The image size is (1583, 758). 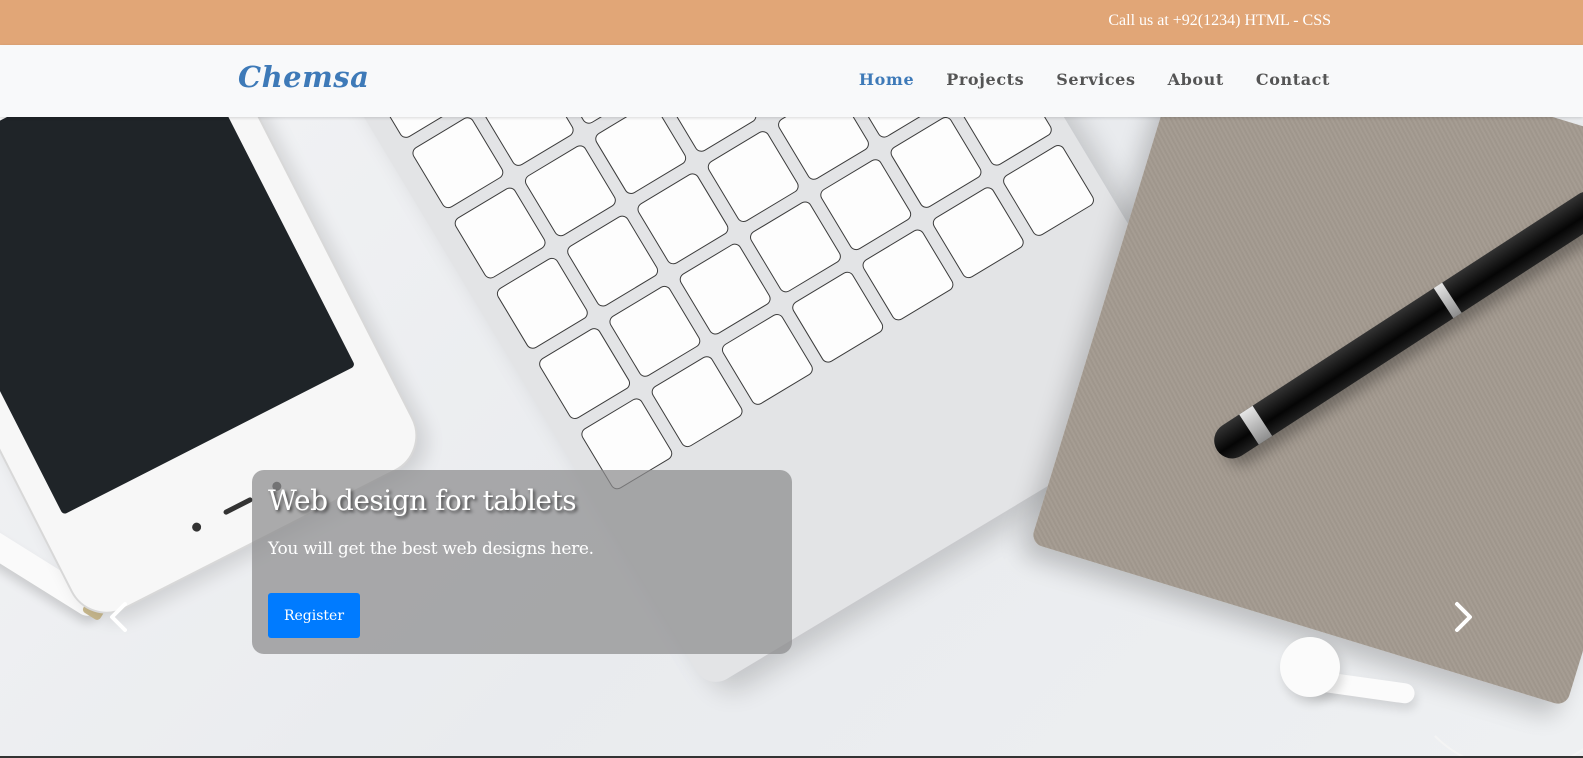 I want to click on contact-text: Call us at +92(1234) HTML - CSS, so click(x=1219, y=20).